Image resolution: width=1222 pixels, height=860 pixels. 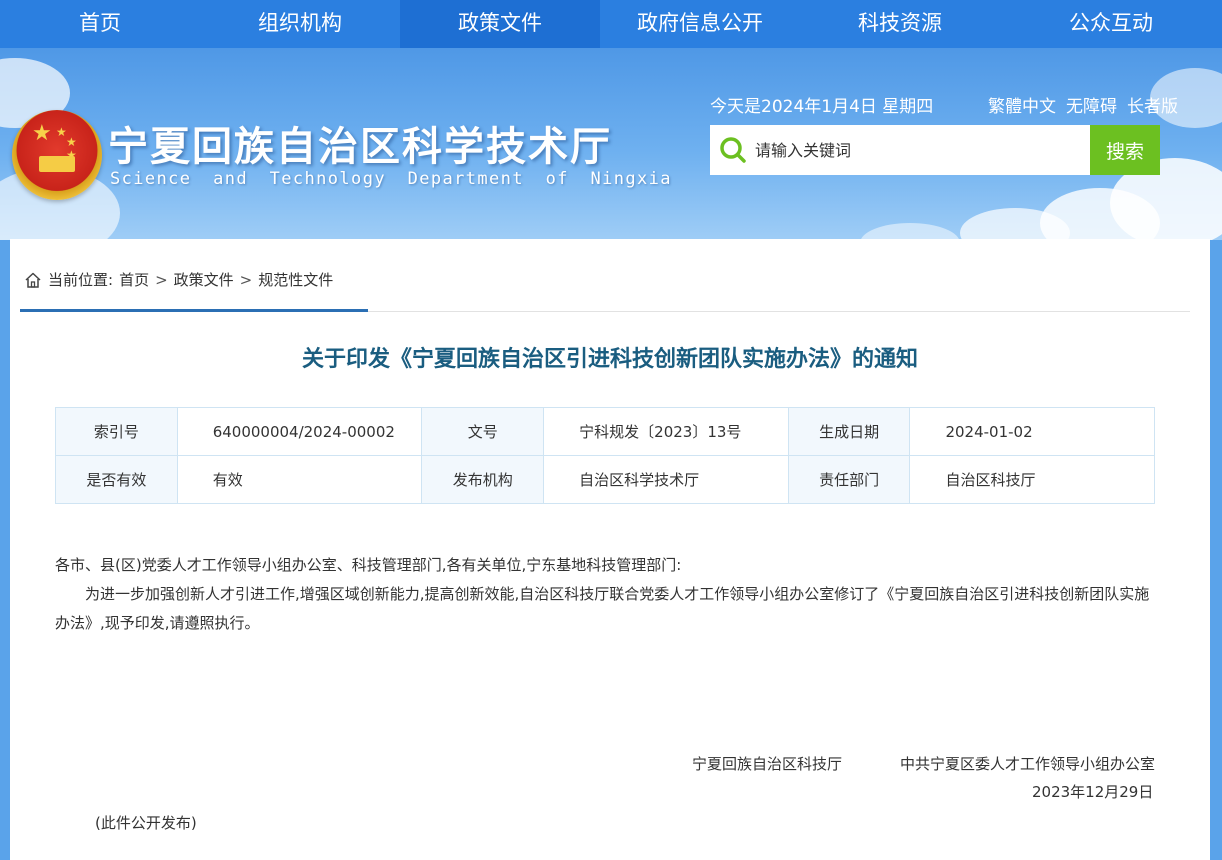 What do you see at coordinates (33, 280) in the screenshot?
I see `home-icon` at bounding box center [33, 280].